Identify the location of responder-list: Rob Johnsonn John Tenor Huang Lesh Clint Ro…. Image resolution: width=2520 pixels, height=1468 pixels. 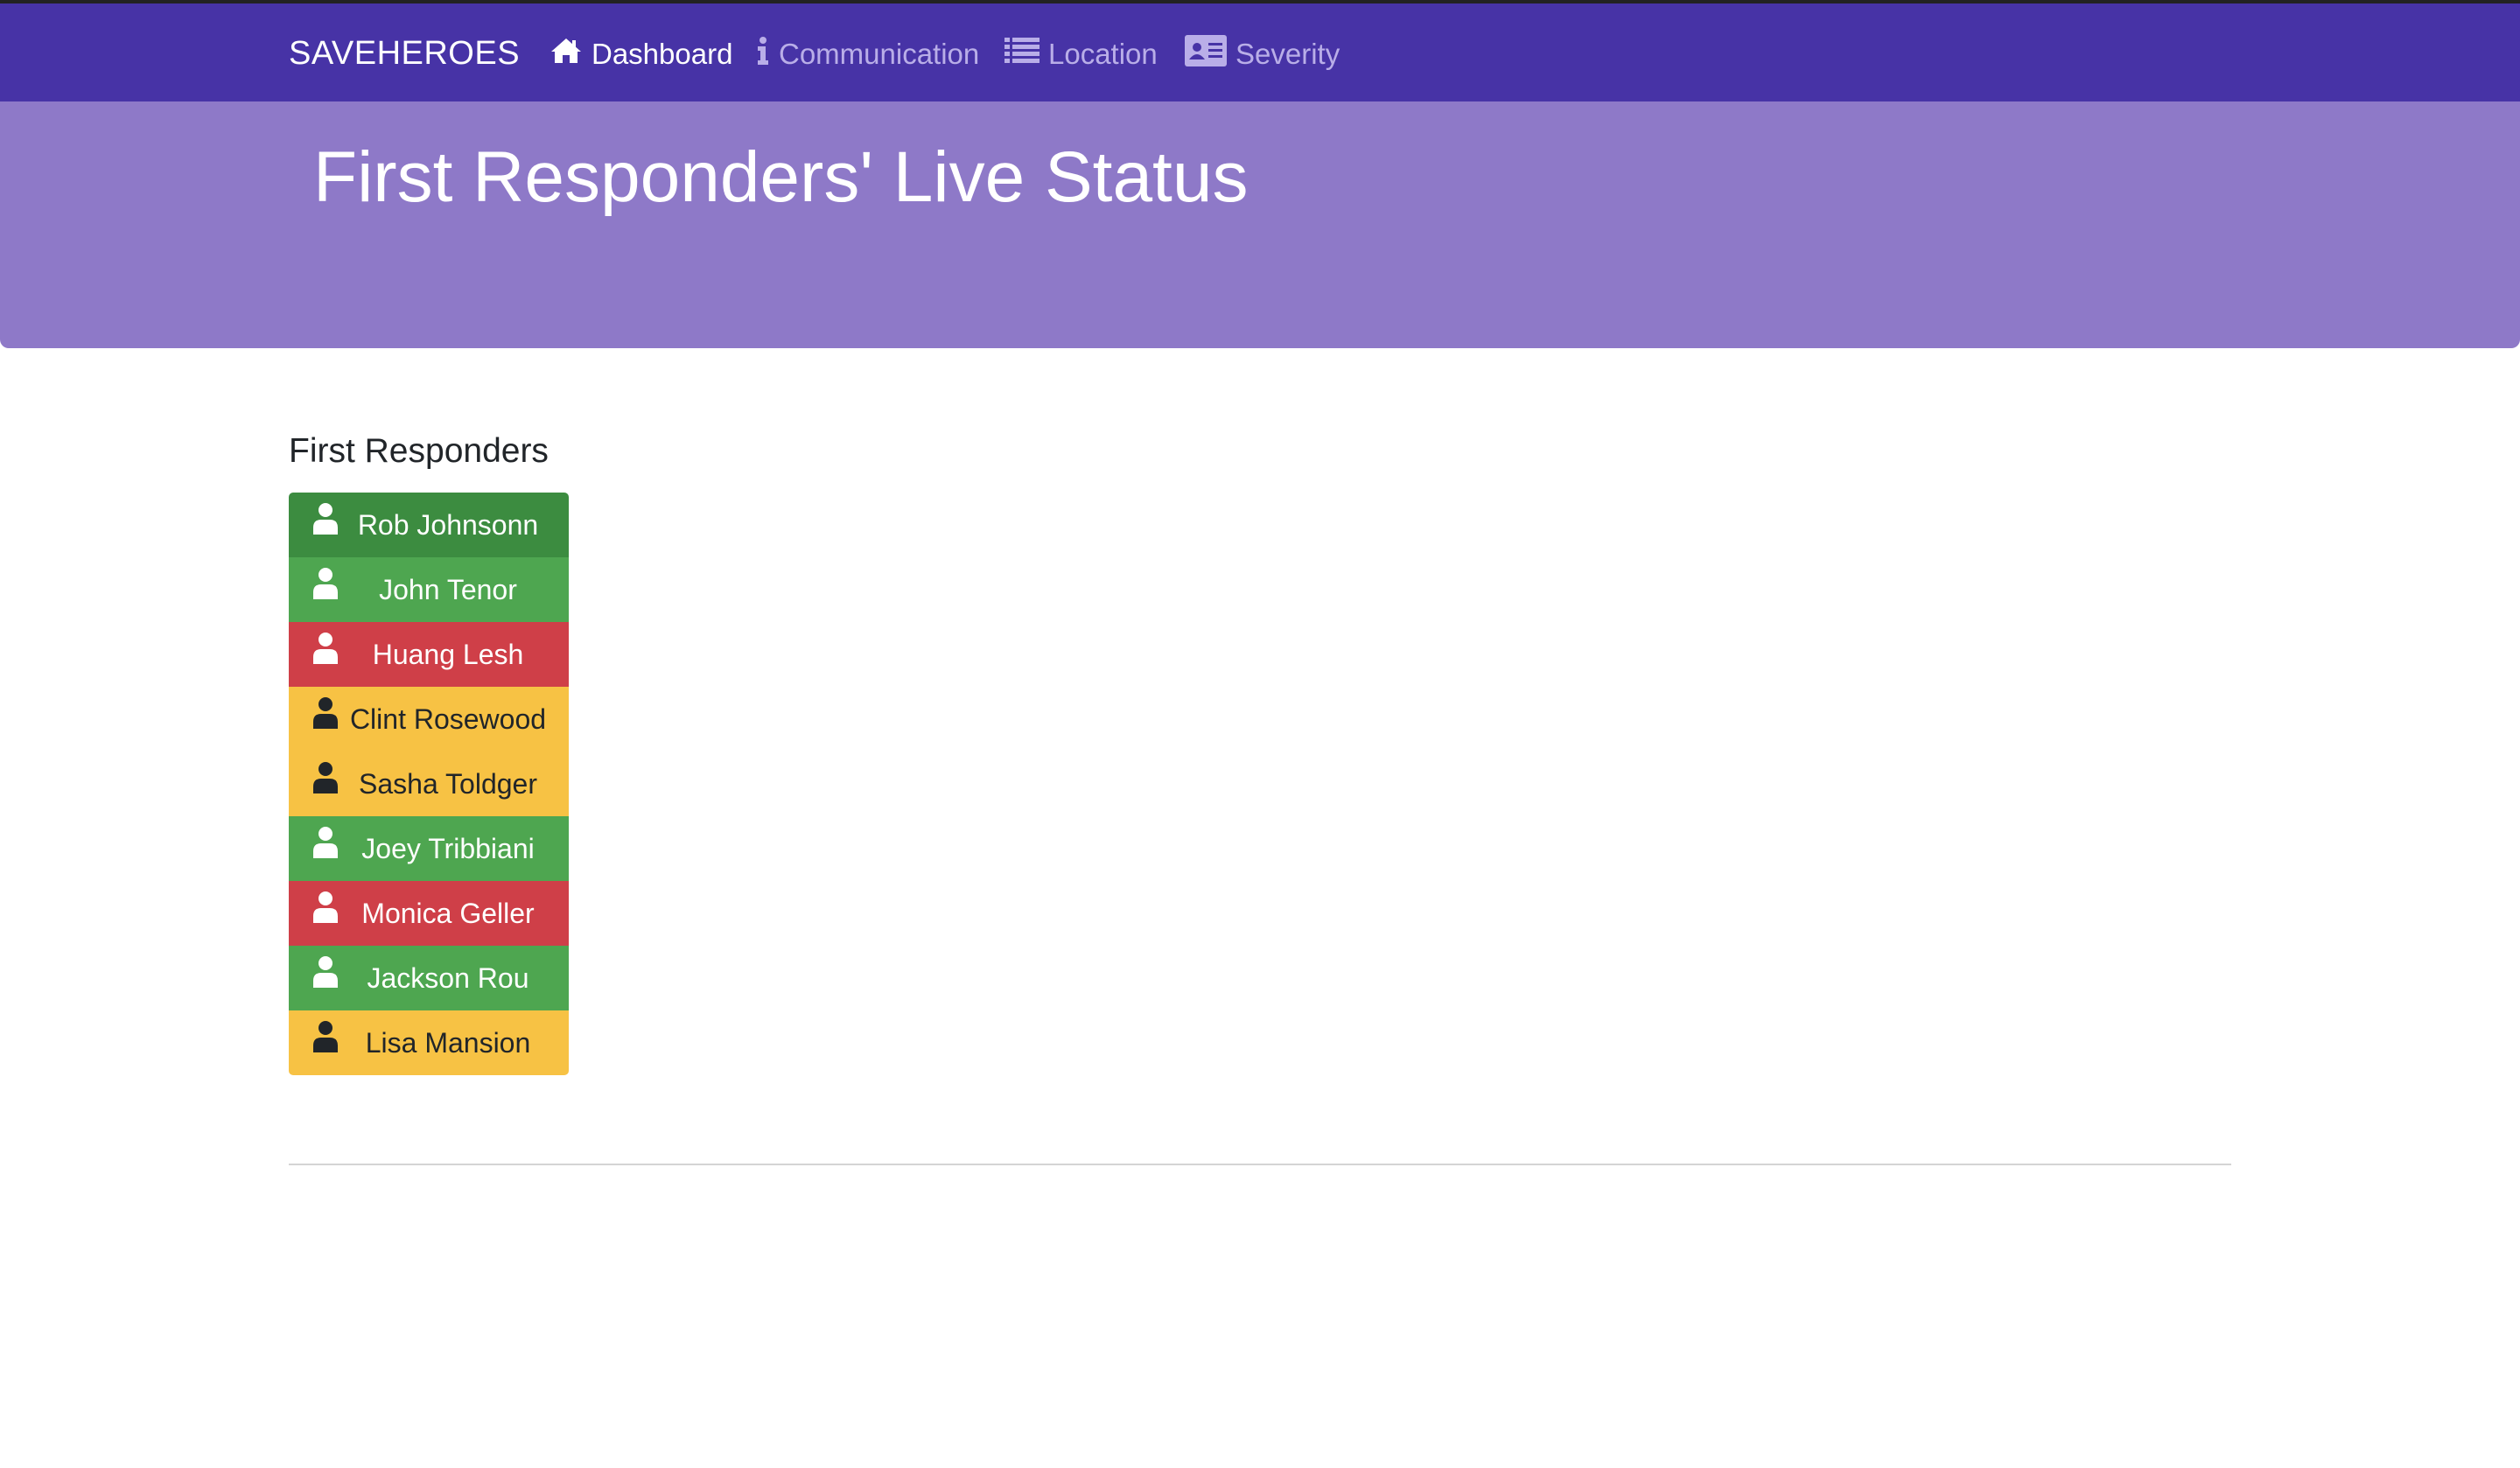
(429, 784).